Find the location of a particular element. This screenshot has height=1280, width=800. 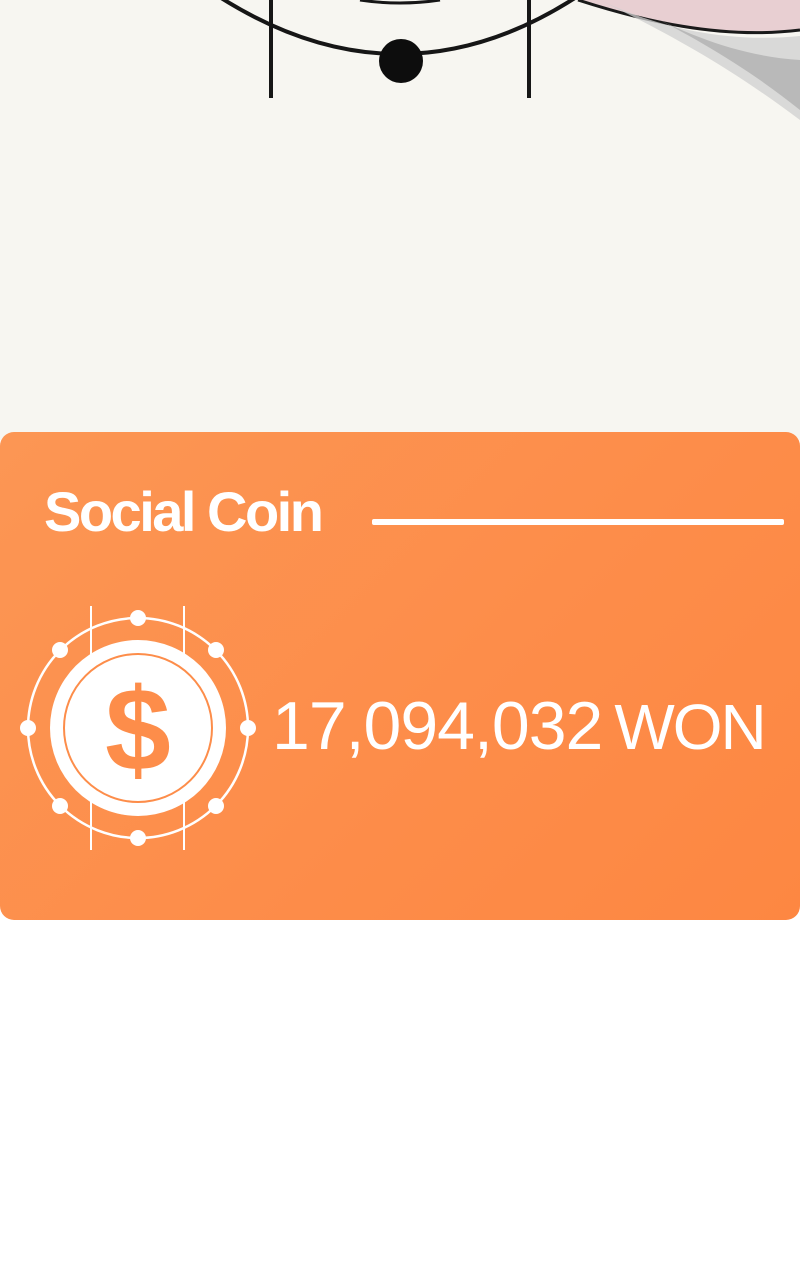

coin-balance: 17,094,032 WON is located at coordinates (519, 727).